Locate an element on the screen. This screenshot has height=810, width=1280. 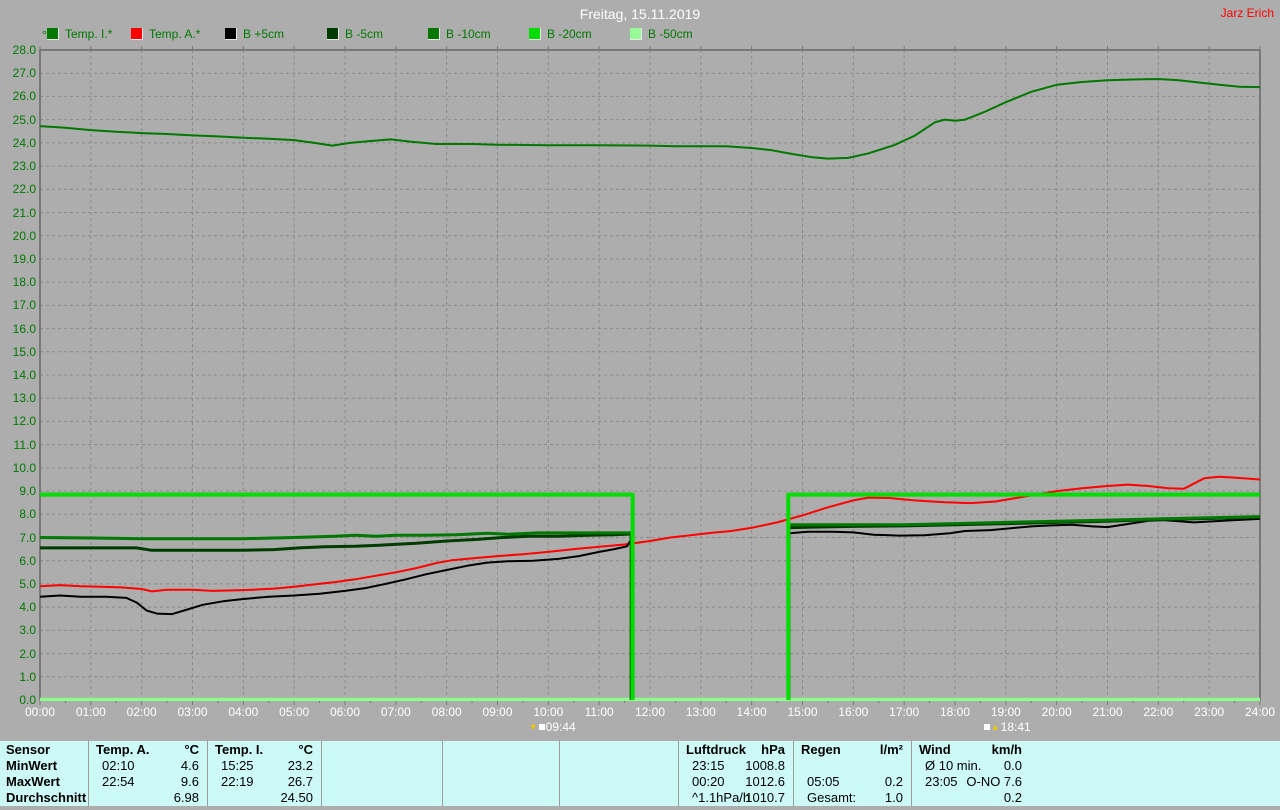
cell-value: 24.50 is located at coordinates (296, 797).